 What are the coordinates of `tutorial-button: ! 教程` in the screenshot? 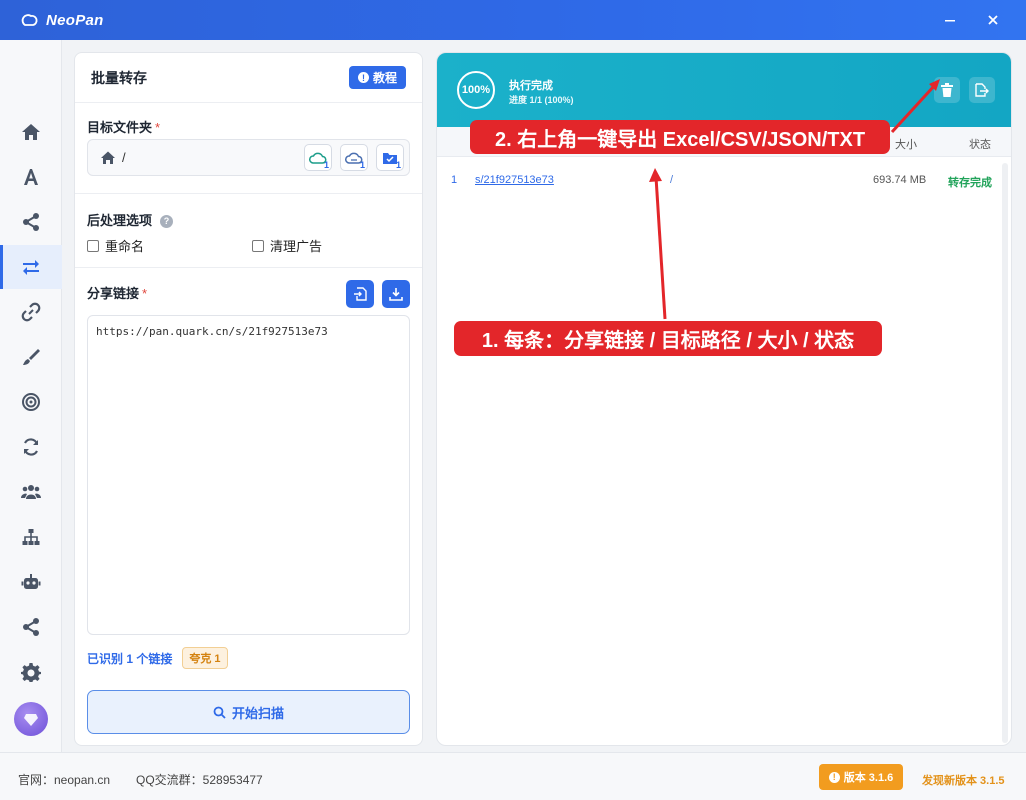 It's located at (377, 77).